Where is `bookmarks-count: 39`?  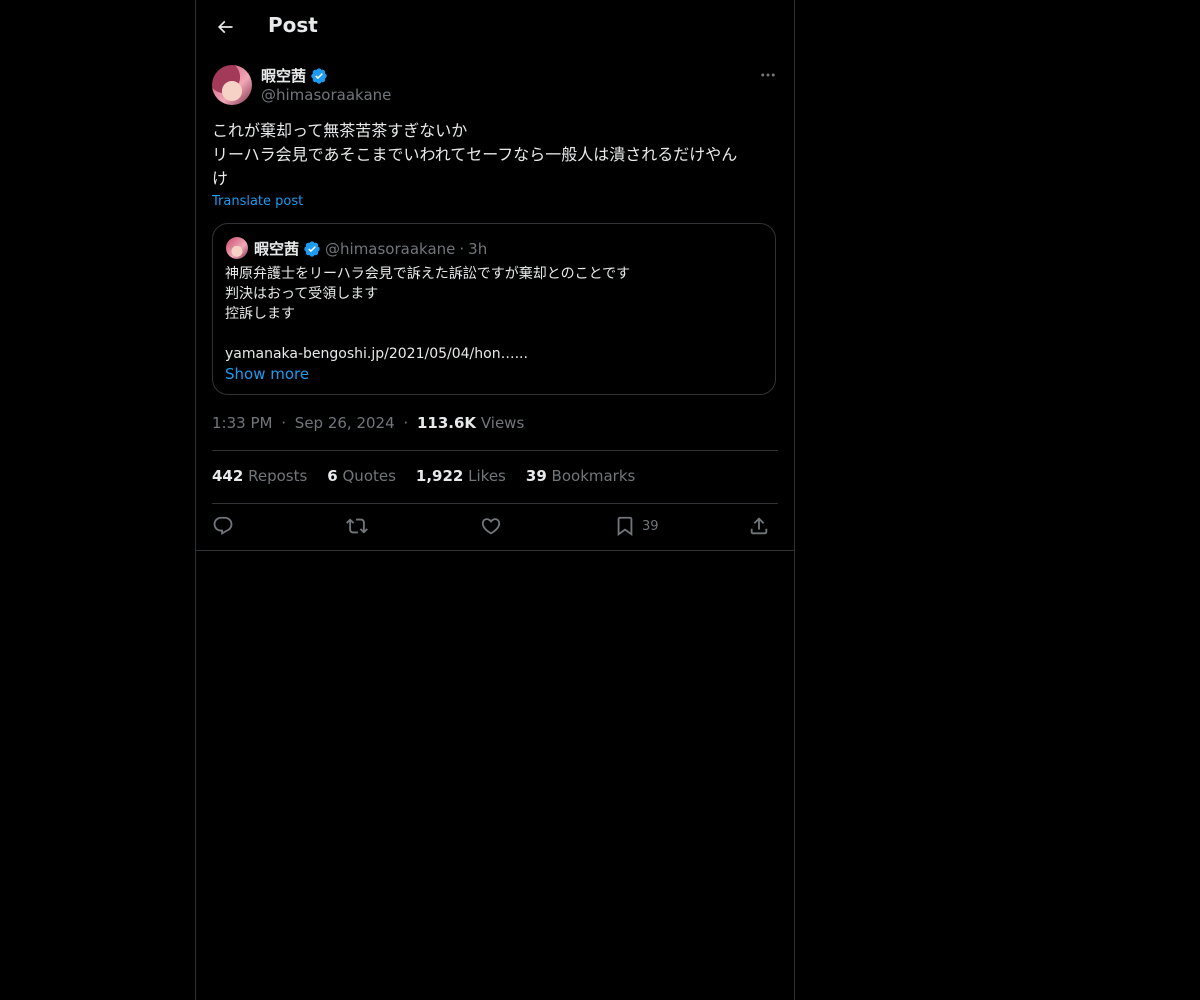 bookmarks-count: 39 is located at coordinates (536, 476).